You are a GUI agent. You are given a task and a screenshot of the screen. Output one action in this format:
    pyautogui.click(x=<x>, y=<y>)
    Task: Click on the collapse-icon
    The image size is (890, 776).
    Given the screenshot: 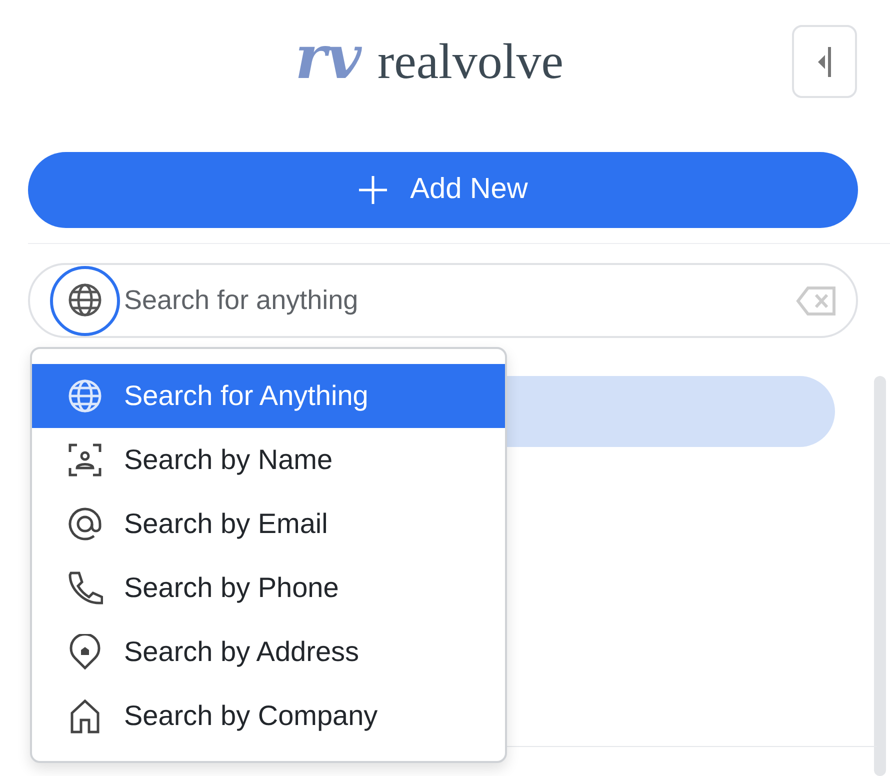 What is the action you would take?
    pyautogui.click(x=825, y=61)
    